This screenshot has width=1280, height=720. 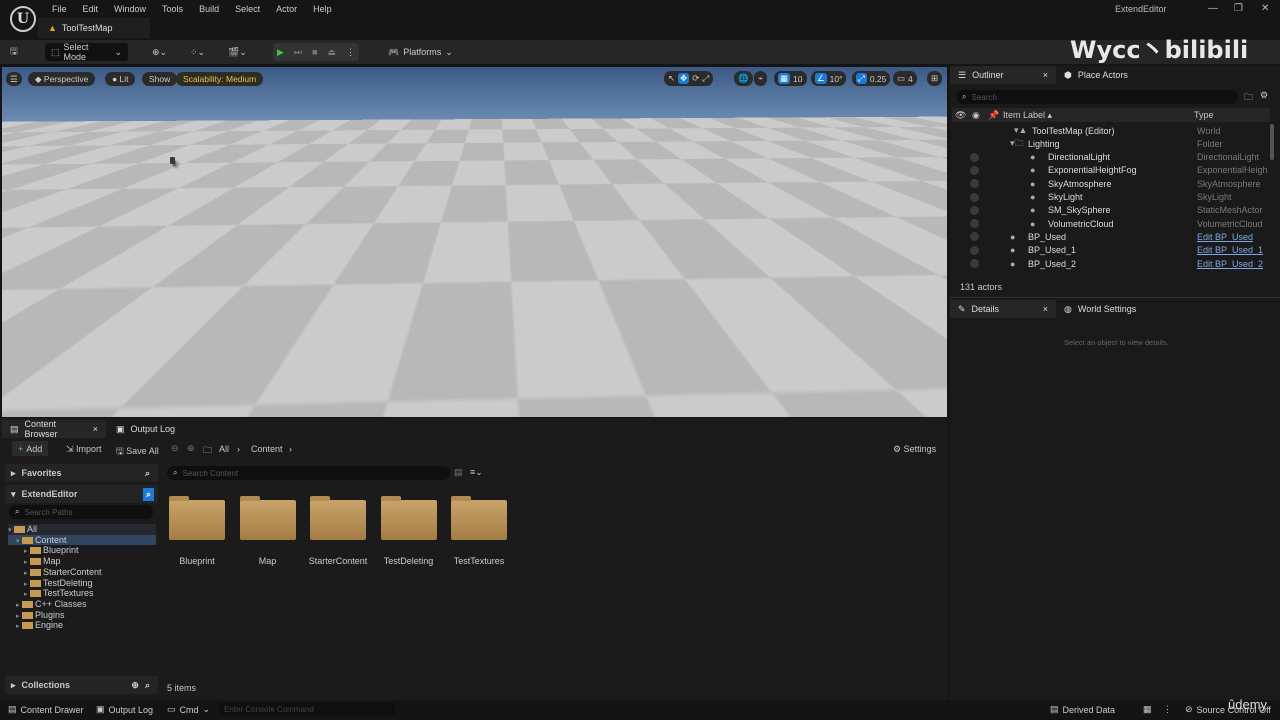 I want to click on outliner-row: ▾🗀 Lighting Folder, so click(x=1111, y=143).